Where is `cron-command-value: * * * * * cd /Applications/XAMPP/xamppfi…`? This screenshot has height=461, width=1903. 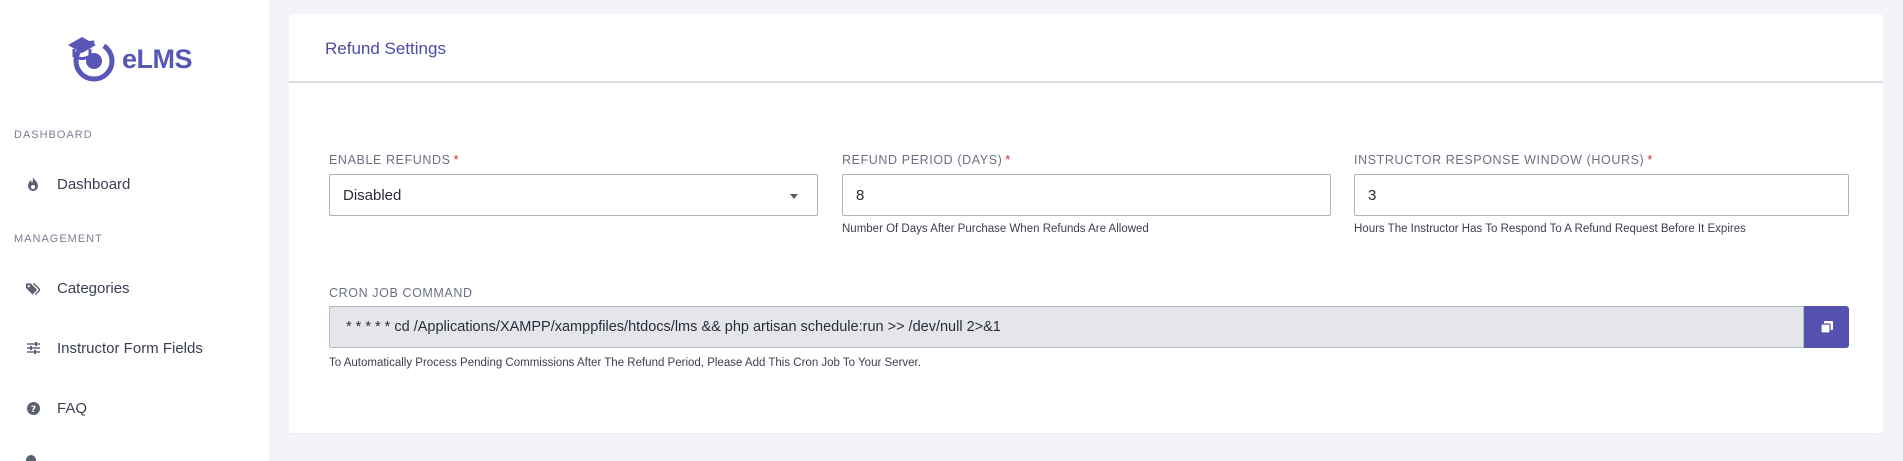 cron-command-value: * * * * * cd /Applications/XAMPP/xamppfi… is located at coordinates (673, 327).